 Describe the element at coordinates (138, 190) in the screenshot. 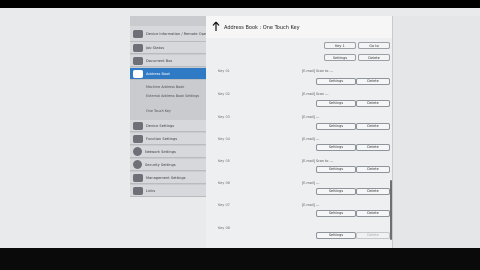

I see `links-icon` at that location.